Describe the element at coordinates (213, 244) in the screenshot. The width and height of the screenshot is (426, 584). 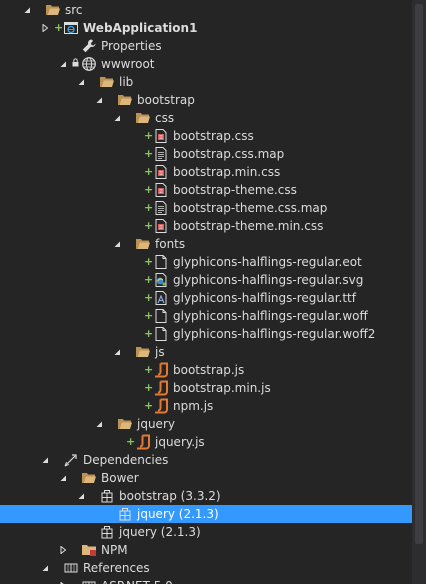
I see `tree-item: fonts` at that location.